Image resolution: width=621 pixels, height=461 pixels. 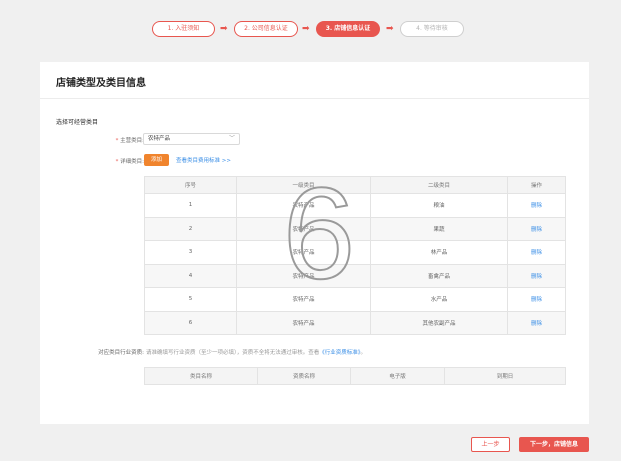 I want to click on table-header-row: 类目名称 资质名称 电子版 到期日, so click(x=355, y=376).